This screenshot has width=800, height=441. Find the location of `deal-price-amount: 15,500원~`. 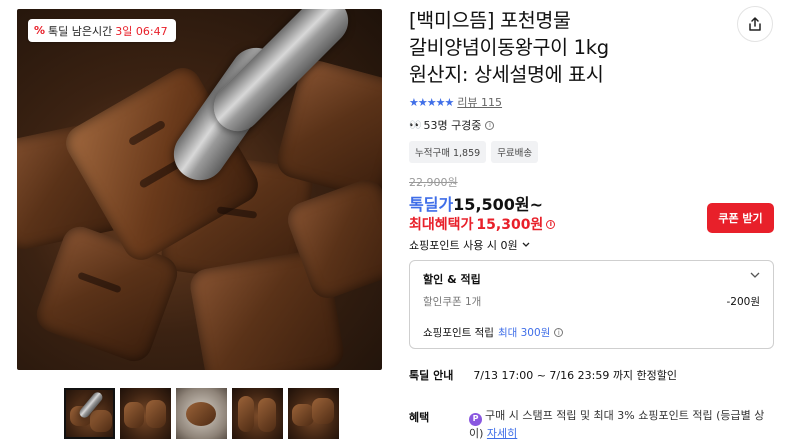

deal-price-amount: 15,500원~ is located at coordinates (498, 204).